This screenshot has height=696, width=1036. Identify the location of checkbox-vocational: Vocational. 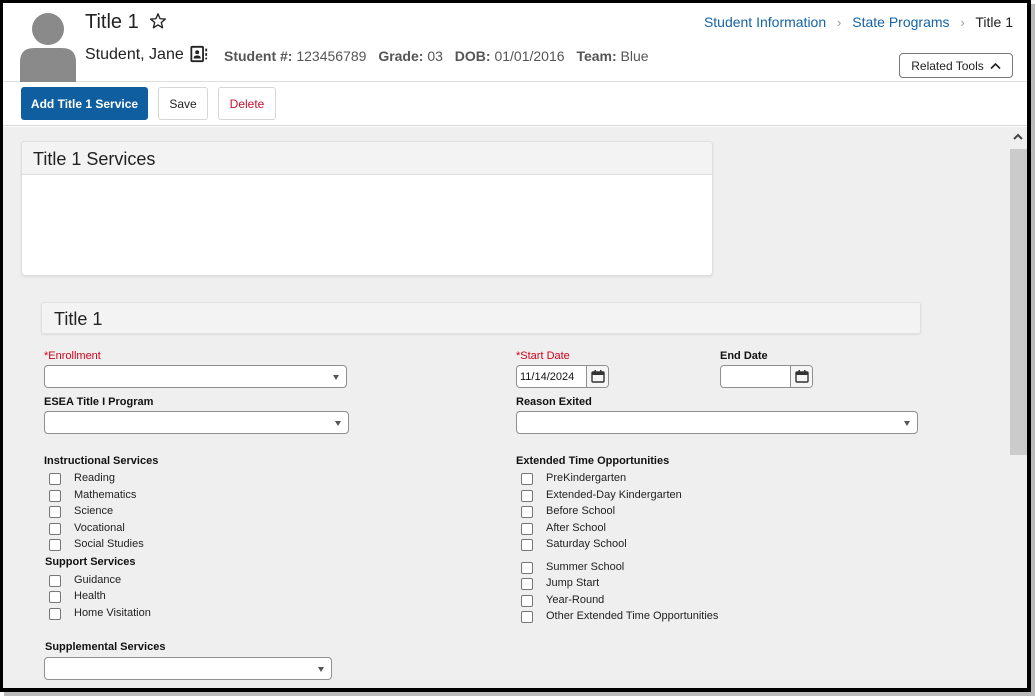
(87, 527).